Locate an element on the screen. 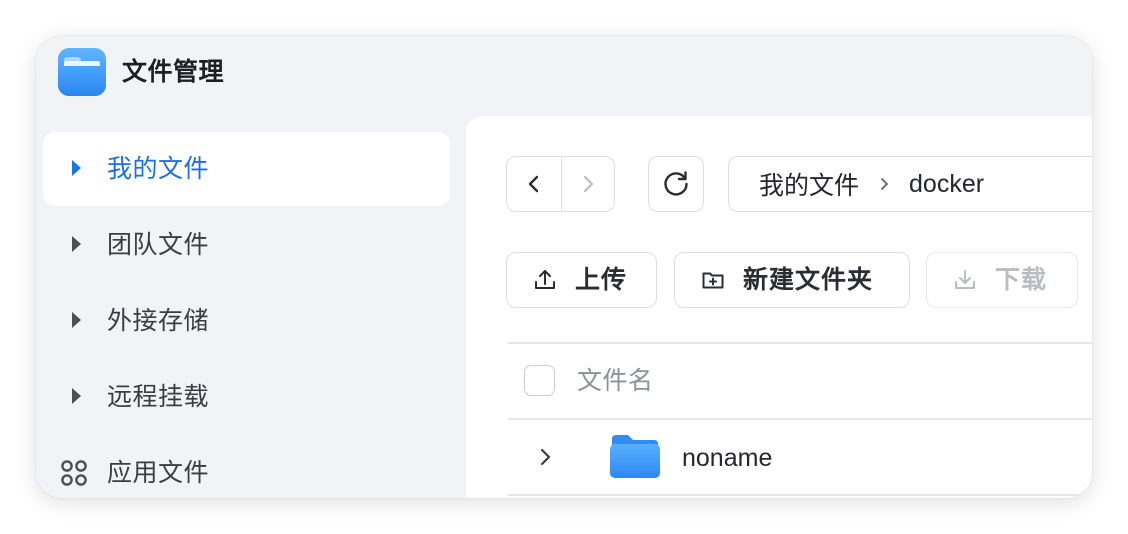 The image size is (1128, 534). breadcrumb: 我的文件 docker is located at coordinates (910, 184).